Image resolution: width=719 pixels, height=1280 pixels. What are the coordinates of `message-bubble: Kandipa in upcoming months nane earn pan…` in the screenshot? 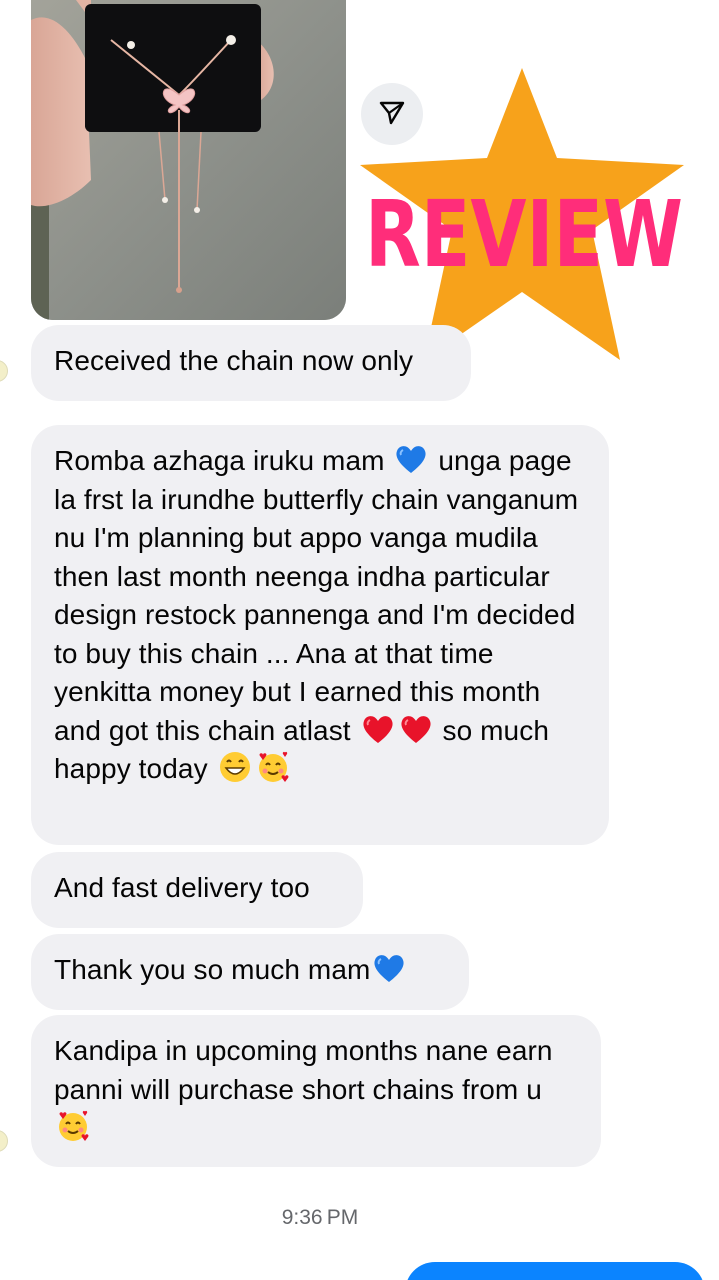 It's located at (316, 1091).